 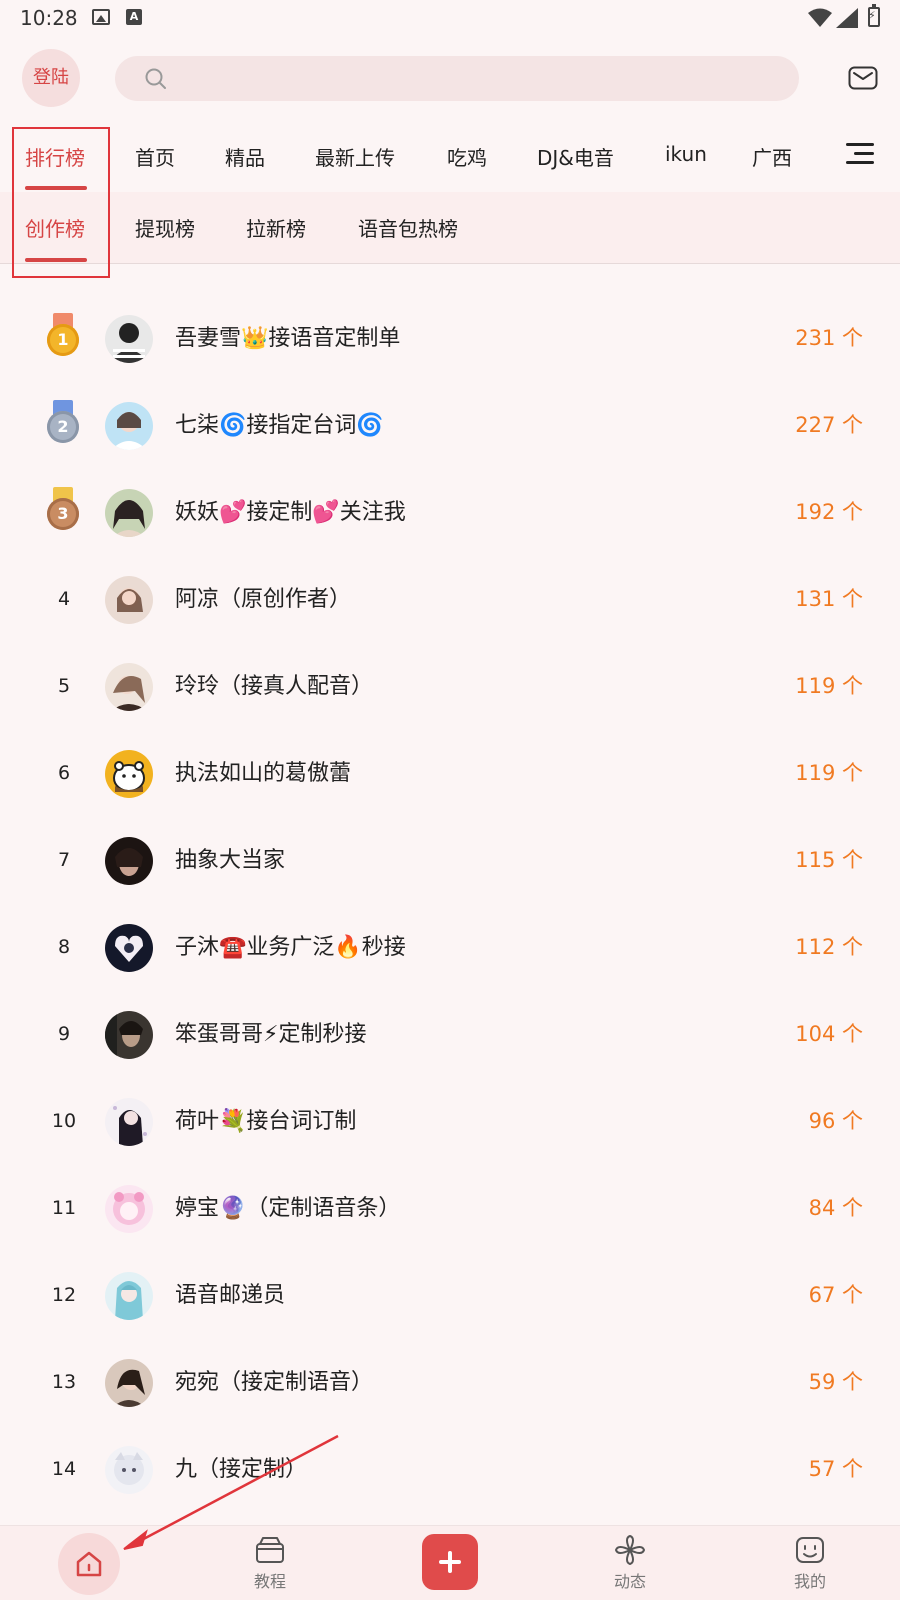 I want to click on user-name: 玲玲（接真人配音）, so click(x=274, y=686).